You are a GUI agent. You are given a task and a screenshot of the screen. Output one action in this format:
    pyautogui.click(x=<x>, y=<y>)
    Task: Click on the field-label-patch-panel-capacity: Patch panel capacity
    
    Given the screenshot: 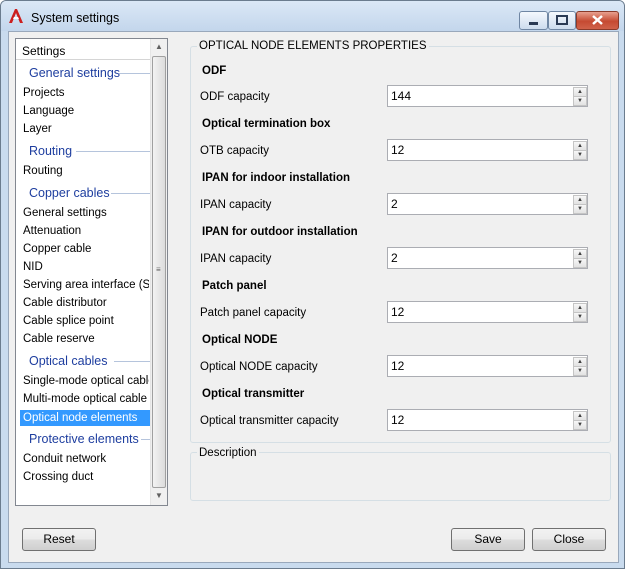 What is the action you would take?
    pyautogui.click(x=253, y=313)
    